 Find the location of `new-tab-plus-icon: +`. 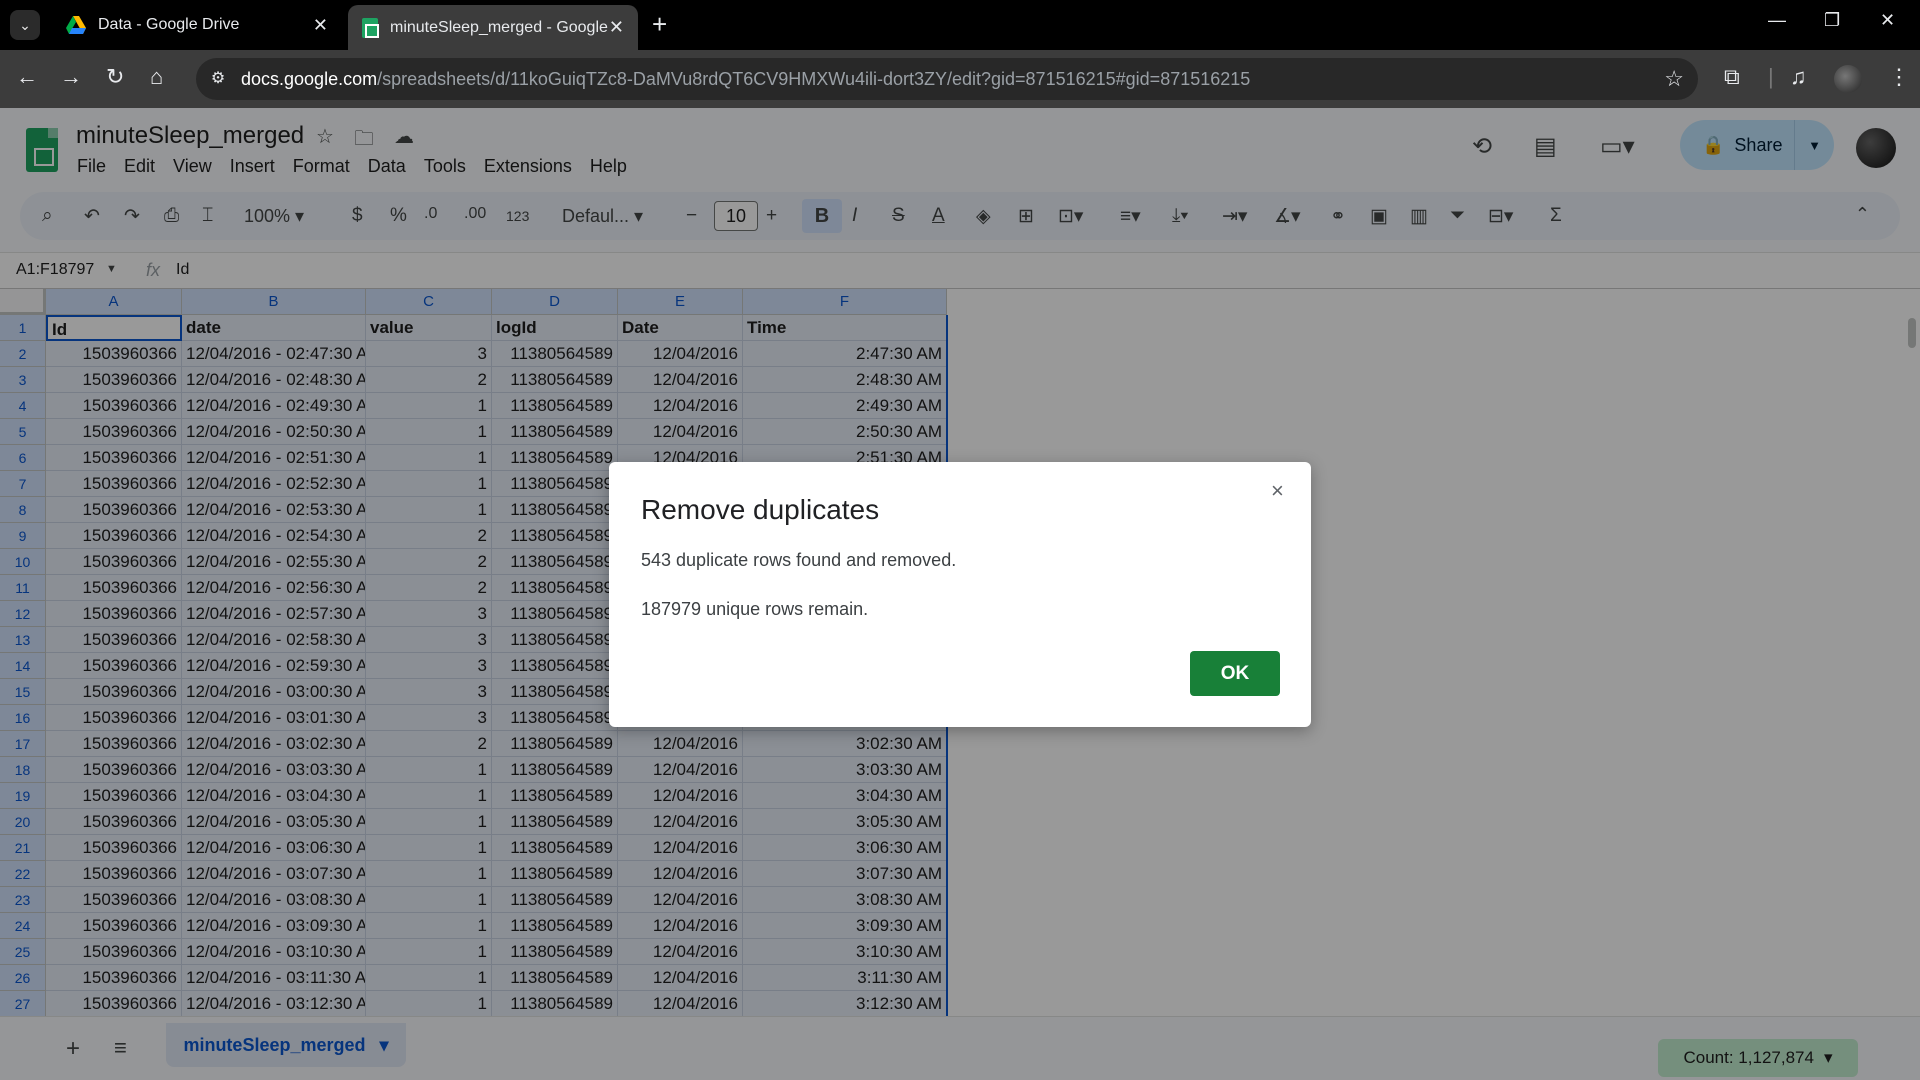

new-tab-plus-icon: + is located at coordinates (659, 24).